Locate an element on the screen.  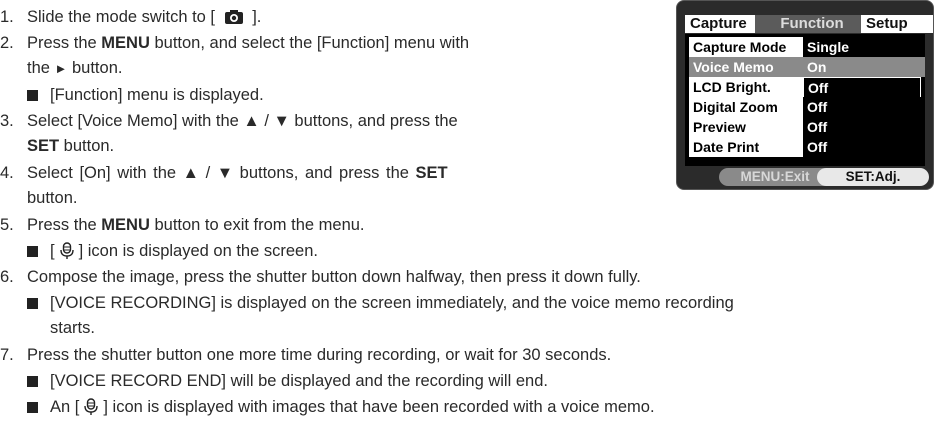
bullet-text: An [ is located at coordinates (65, 407).